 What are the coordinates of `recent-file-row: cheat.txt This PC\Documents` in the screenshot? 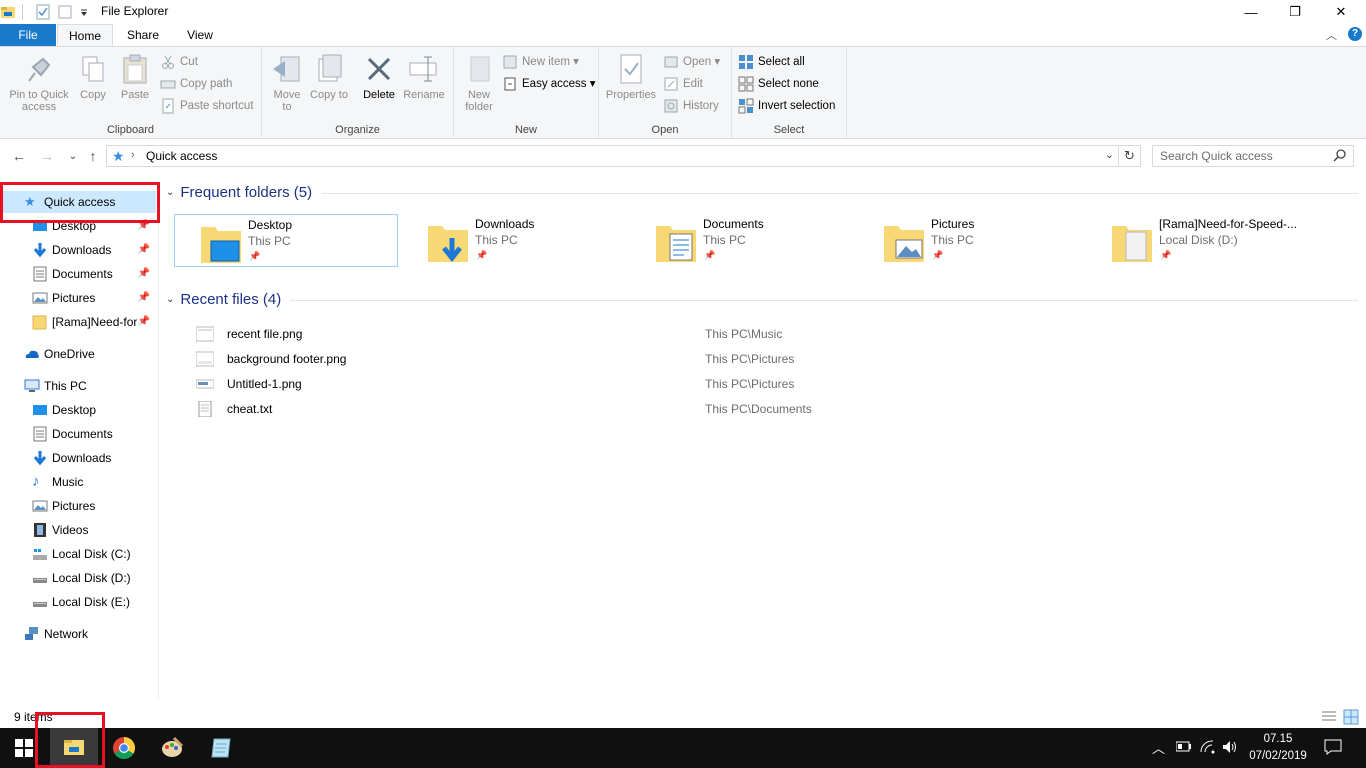 It's located at (544, 409).